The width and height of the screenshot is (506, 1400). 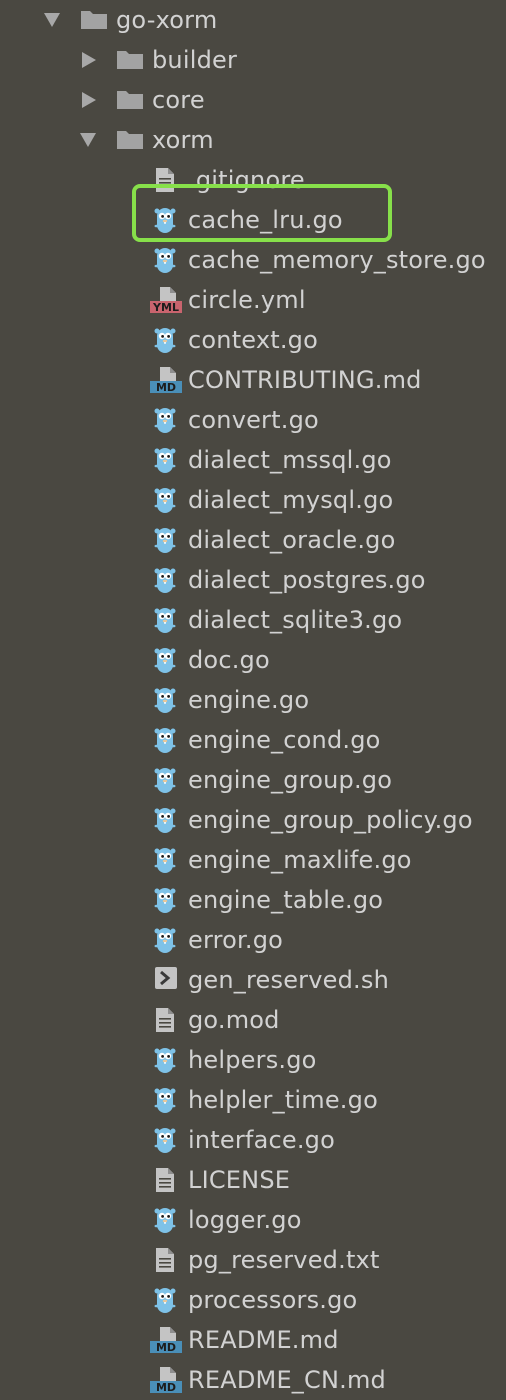 I want to click on tree-item-file: engine_maxlife.go, so click(x=253, y=860).